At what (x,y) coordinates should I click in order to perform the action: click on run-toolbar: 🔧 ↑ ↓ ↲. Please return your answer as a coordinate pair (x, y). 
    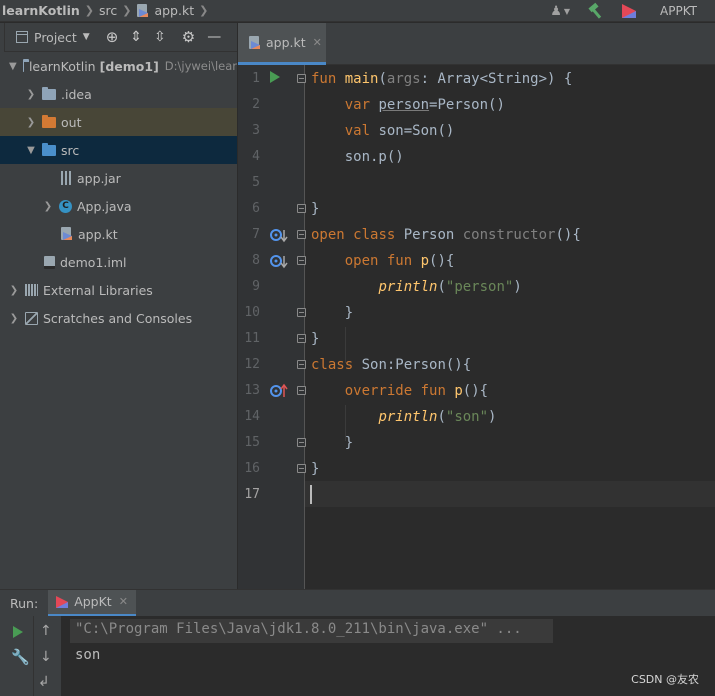
    Looking at the image, I should click on (30, 656).